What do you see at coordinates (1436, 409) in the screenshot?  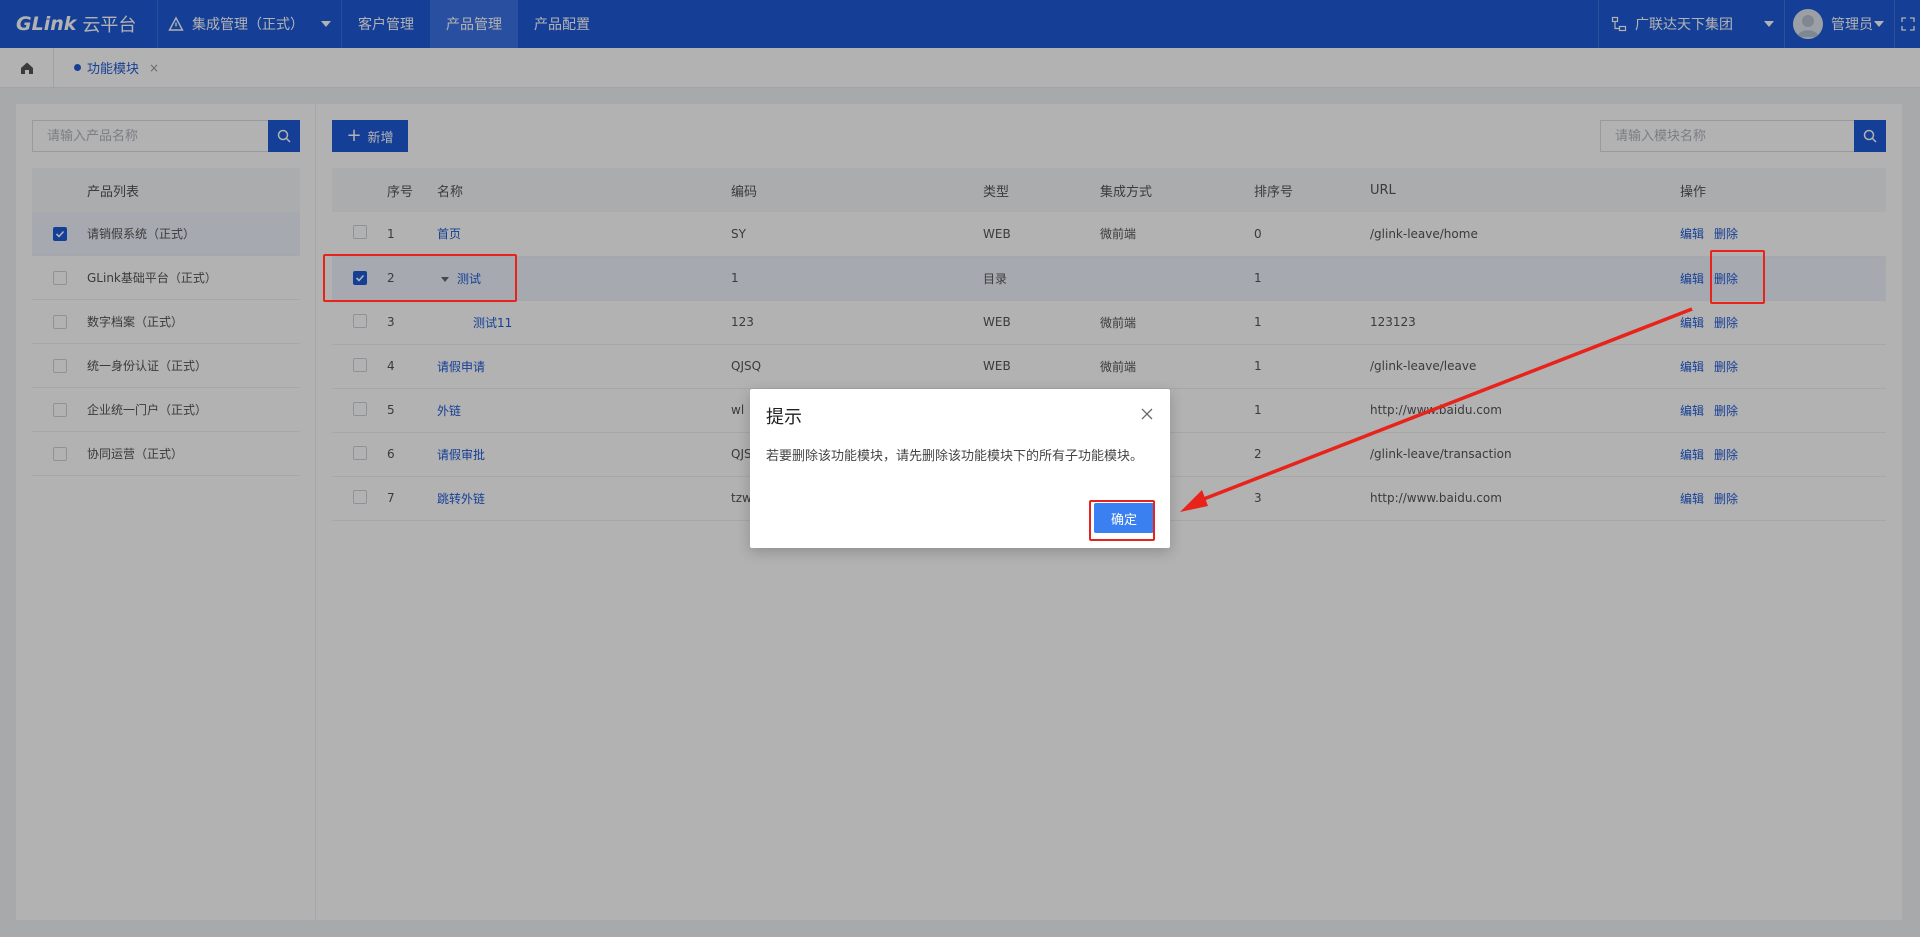 I see `annotation-arrow` at bounding box center [1436, 409].